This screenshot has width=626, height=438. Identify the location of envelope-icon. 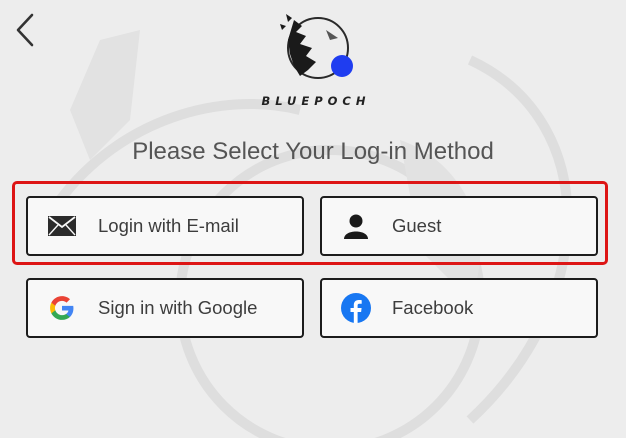
(62, 226).